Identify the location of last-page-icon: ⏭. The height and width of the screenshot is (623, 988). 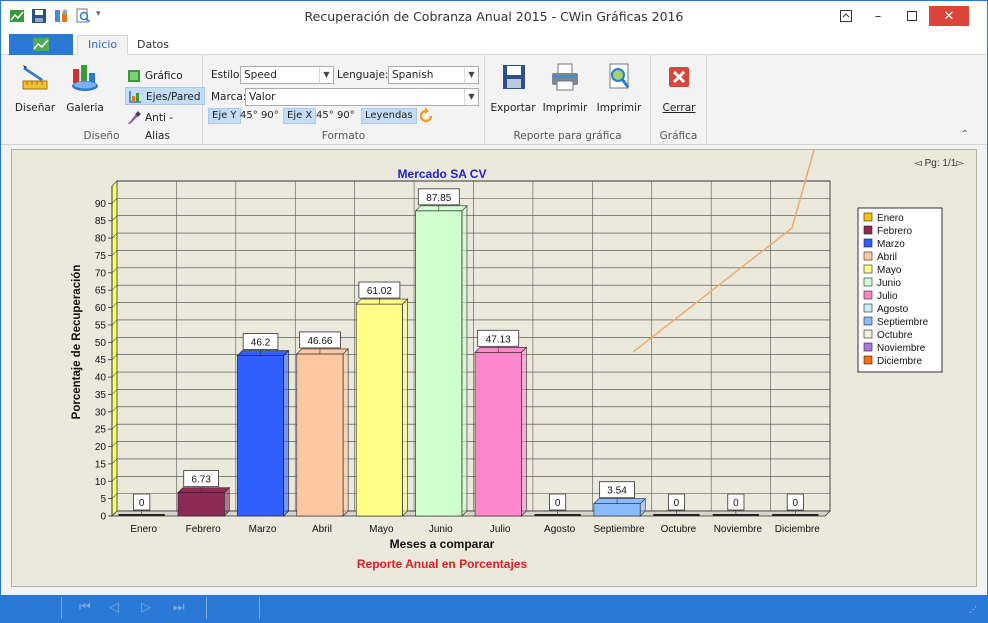
(179, 607).